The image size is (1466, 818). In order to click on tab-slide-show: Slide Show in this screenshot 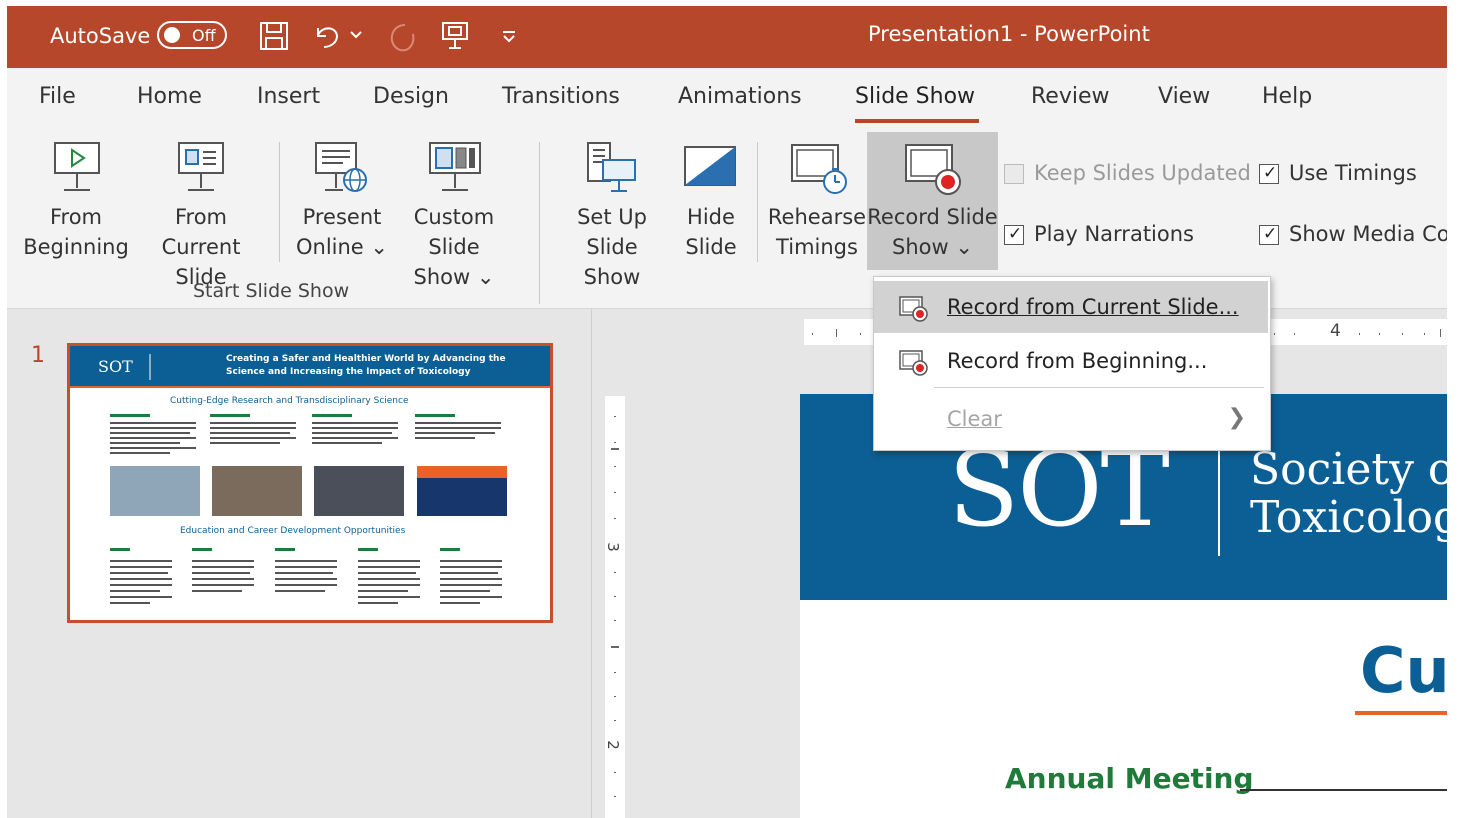, I will do `click(915, 96)`.